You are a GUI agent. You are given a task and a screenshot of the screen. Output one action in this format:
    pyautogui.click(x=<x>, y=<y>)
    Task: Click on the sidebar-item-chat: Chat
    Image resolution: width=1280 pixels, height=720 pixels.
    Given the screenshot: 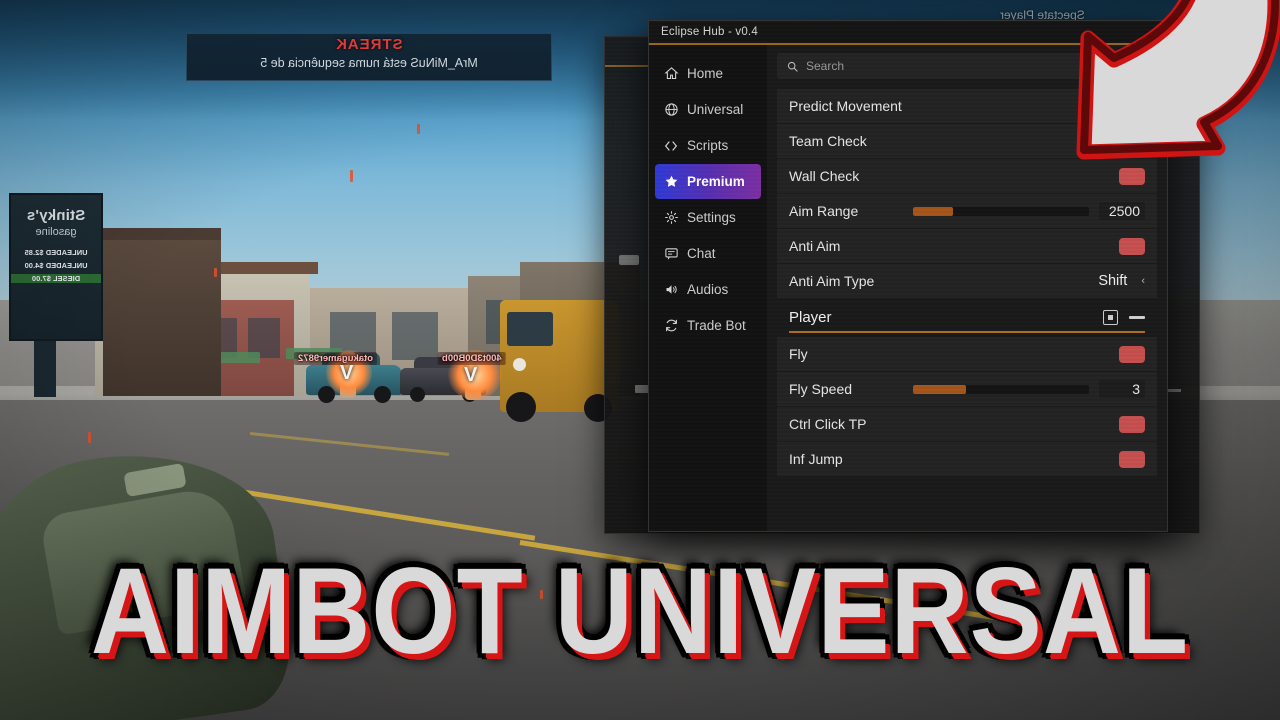 What is the action you would take?
    pyautogui.click(x=708, y=253)
    